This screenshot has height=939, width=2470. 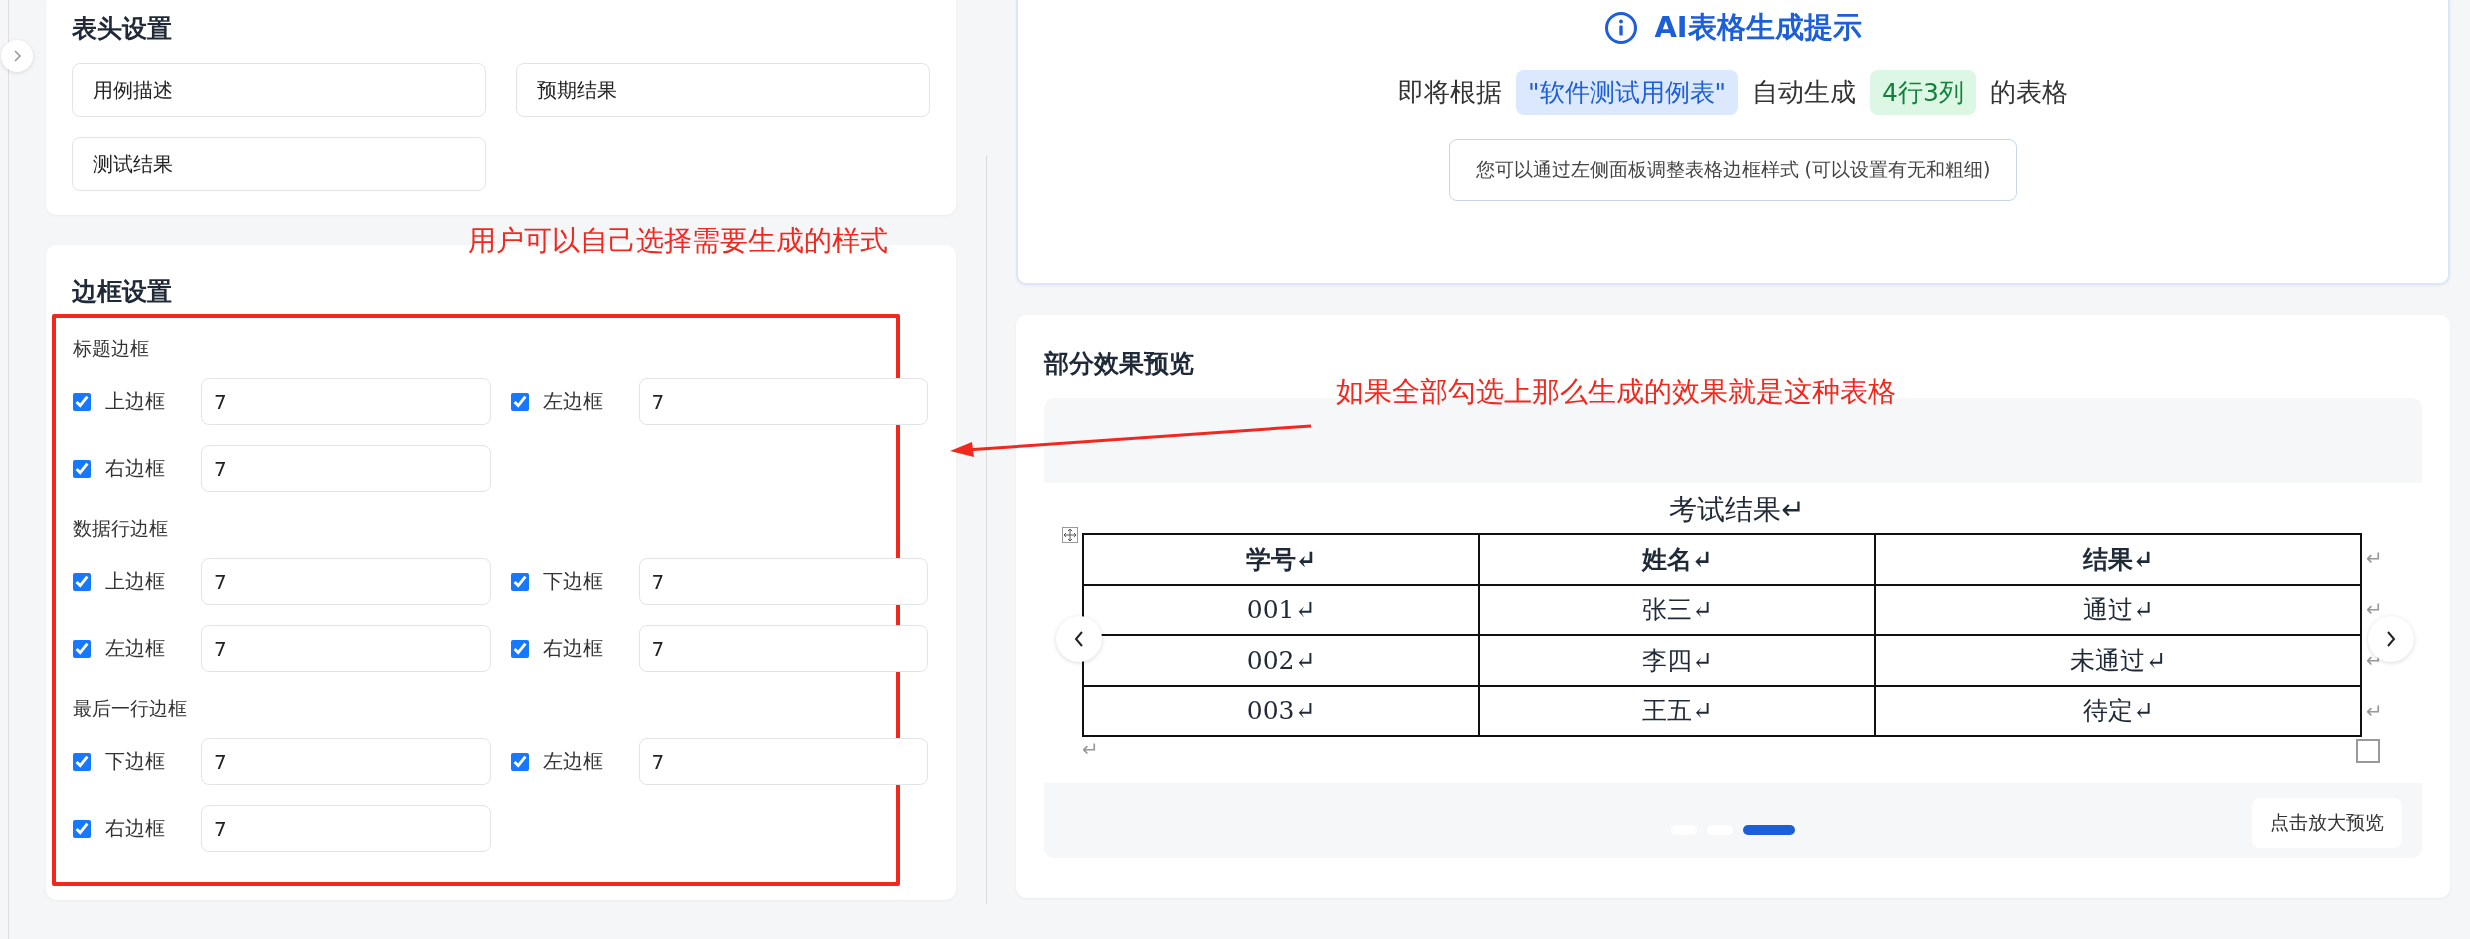 I want to click on source-tag: "软件测试用例表", so click(x=1627, y=92).